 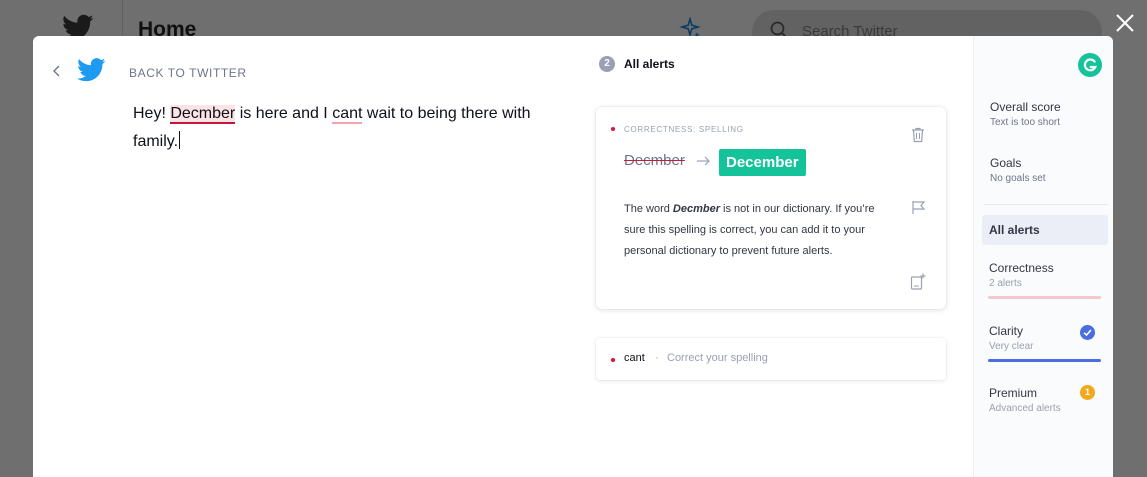 What do you see at coordinates (1014, 230) in the screenshot?
I see `all-alerts-title: All alerts` at bounding box center [1014, 230].